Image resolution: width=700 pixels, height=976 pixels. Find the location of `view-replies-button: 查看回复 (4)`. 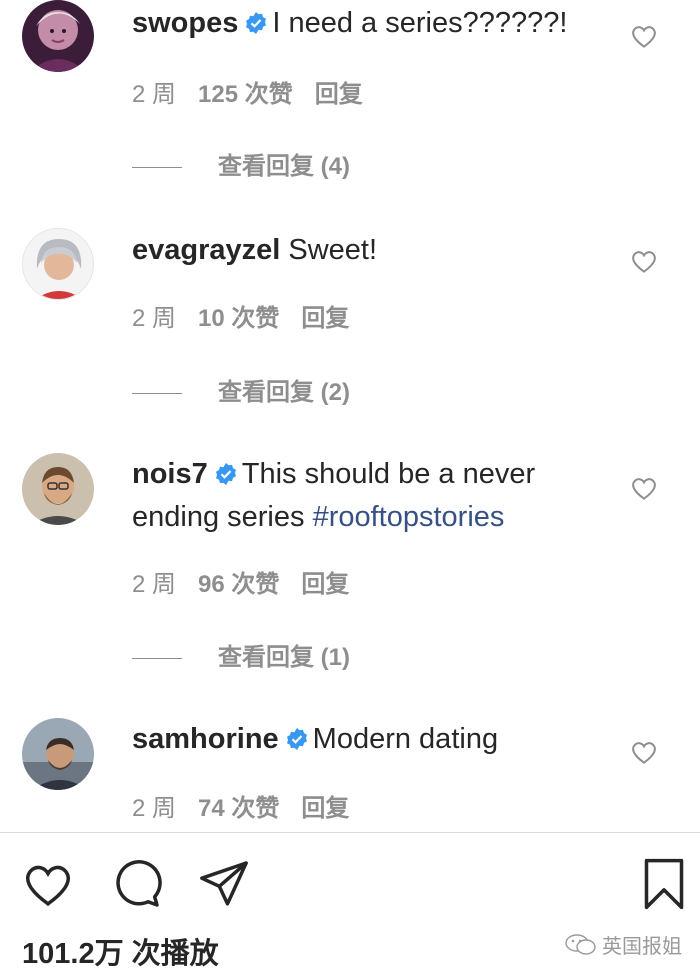

view-replies-button: 查看回复 (4) is located at coordinates (241, 163).